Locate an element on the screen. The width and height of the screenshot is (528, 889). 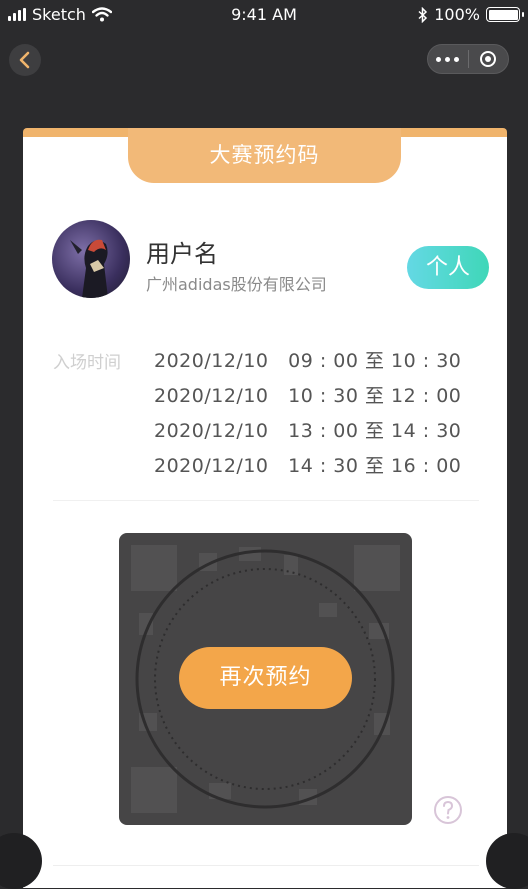
avatar-image is located at coordinates (89, 268).